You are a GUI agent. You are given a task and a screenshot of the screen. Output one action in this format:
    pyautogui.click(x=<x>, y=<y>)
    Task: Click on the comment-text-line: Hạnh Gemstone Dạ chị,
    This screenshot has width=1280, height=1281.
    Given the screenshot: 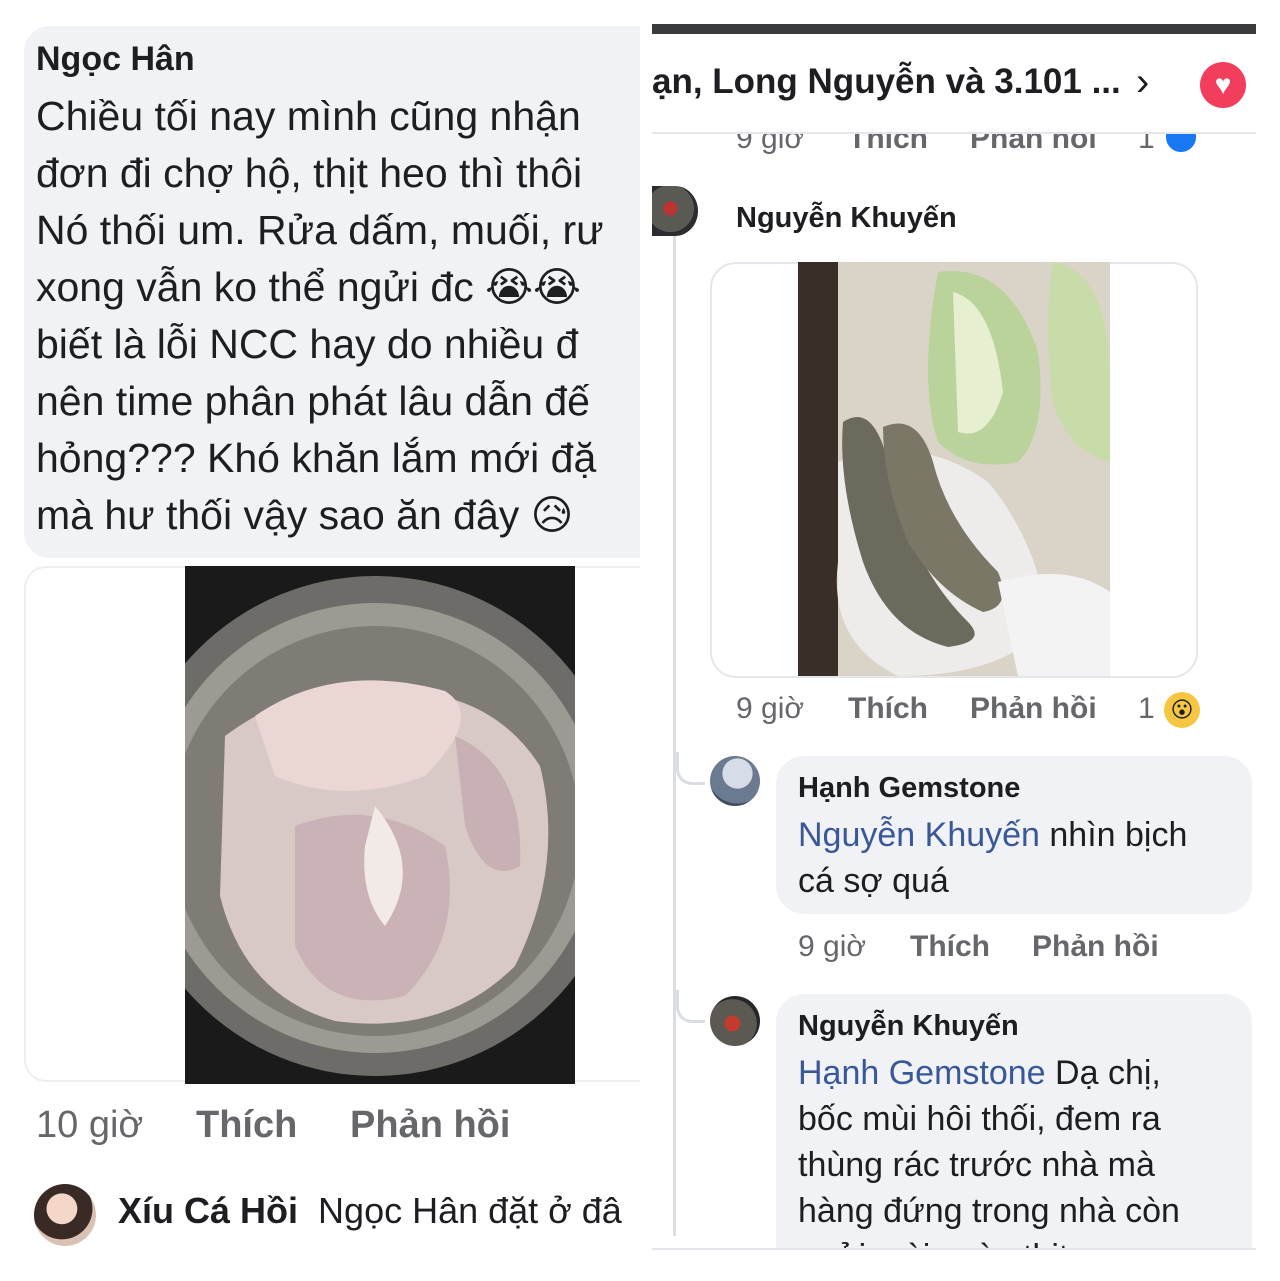 What is the action you would take?
    pyautogui.click(x=979, y=1073)
    